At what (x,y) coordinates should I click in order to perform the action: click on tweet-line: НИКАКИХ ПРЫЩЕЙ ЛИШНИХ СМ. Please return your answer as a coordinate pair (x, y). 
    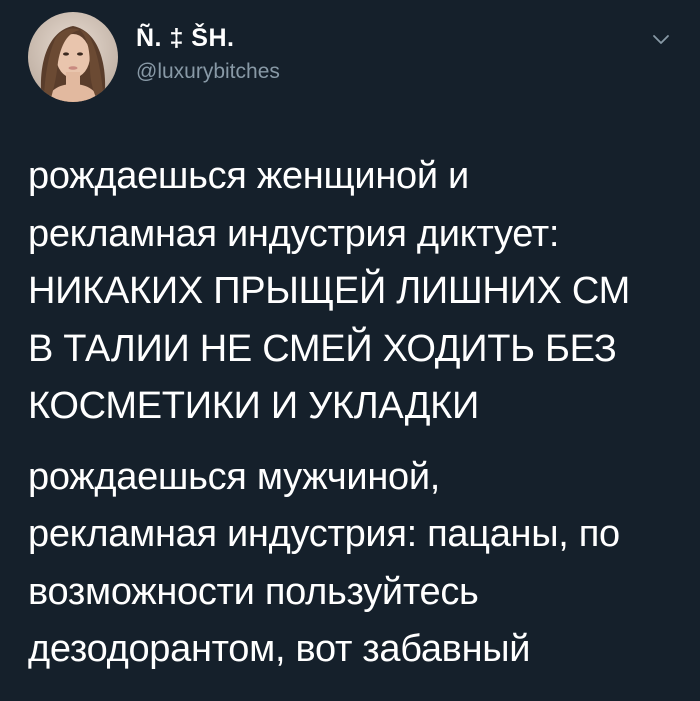
    Looking at the image, I should click on (329, 291).